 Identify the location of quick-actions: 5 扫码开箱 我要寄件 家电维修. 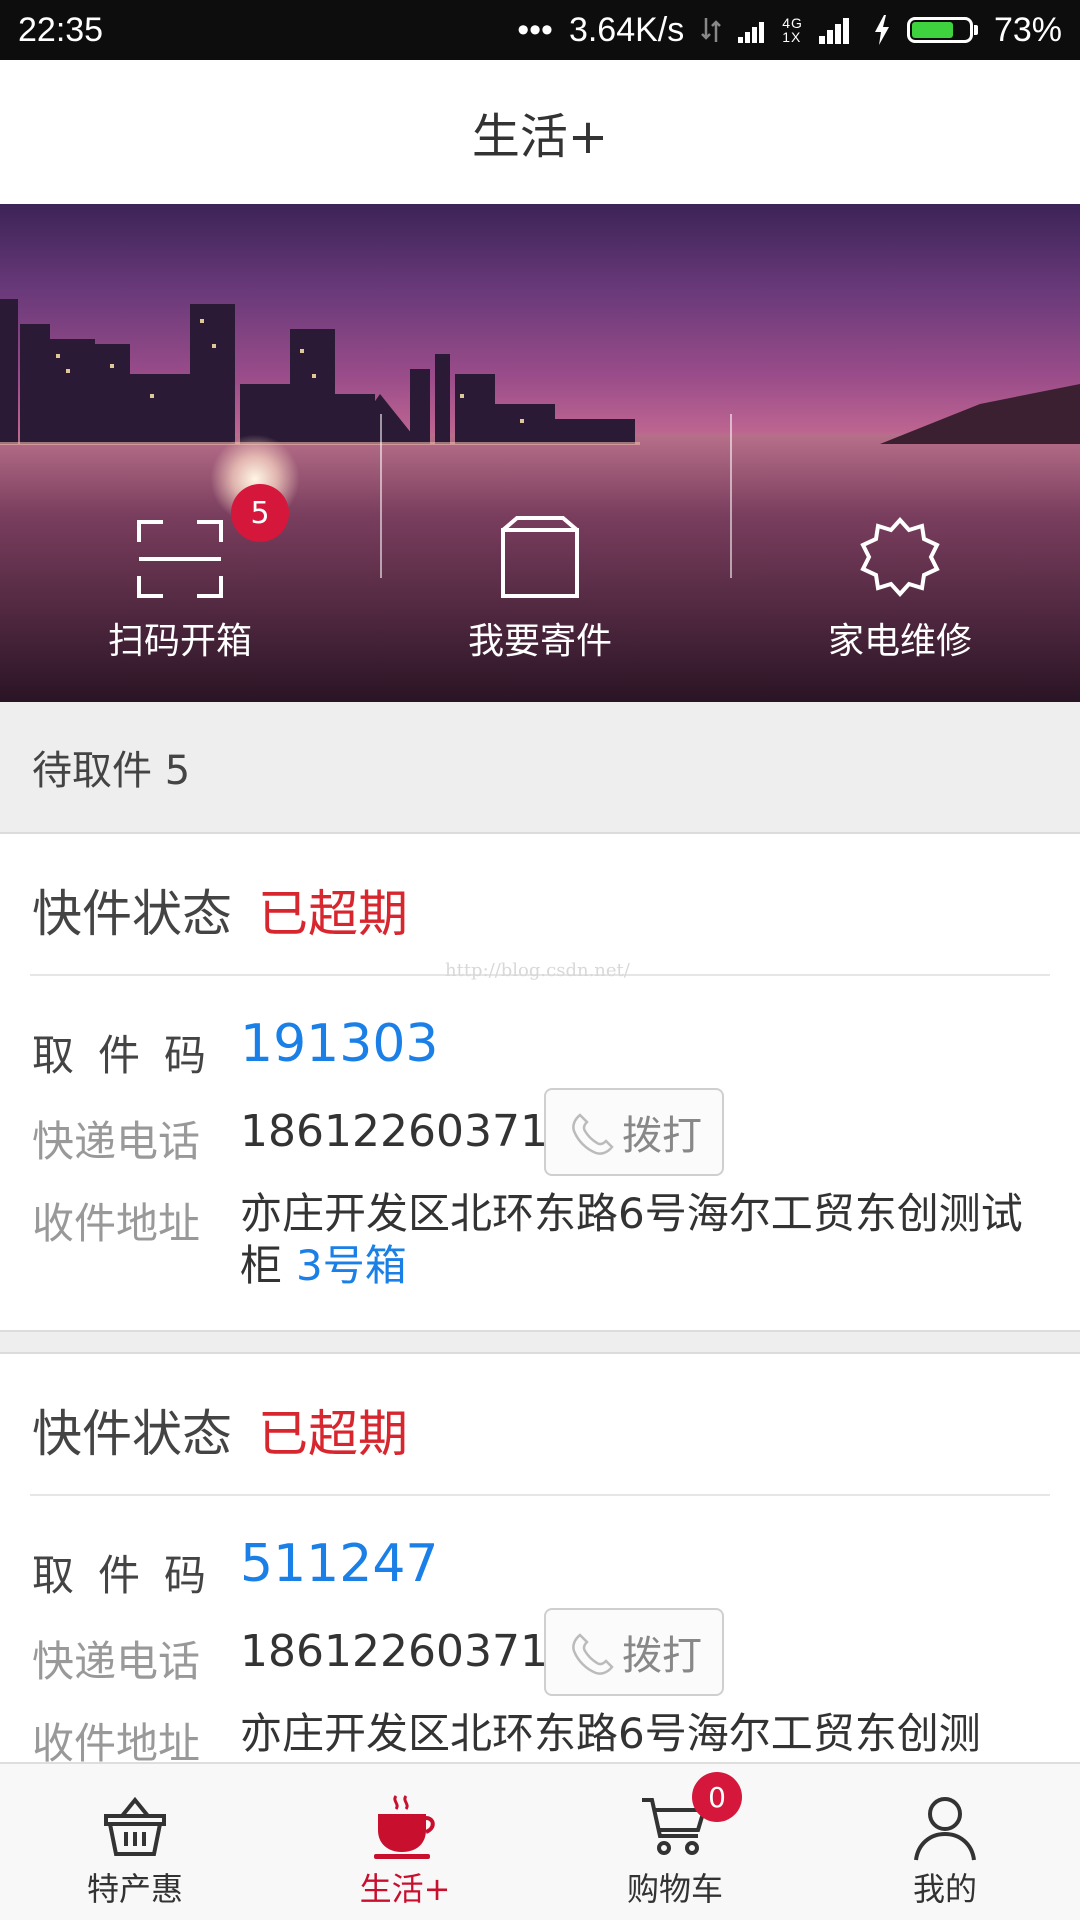
(540, 593).